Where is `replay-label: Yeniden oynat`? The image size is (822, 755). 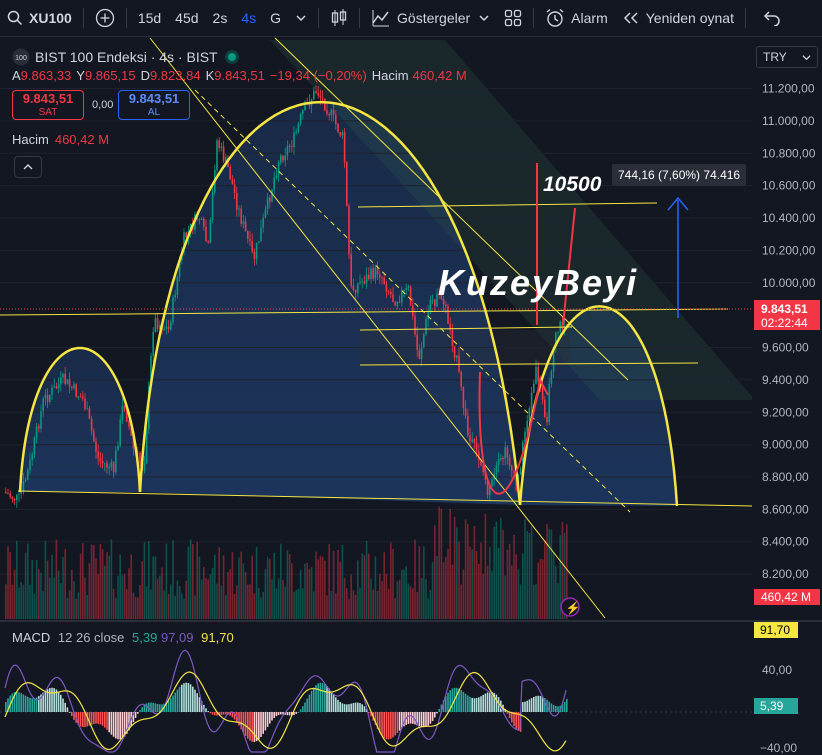
replay-label: Yeniden oynat is located at coordinates (689, 18).